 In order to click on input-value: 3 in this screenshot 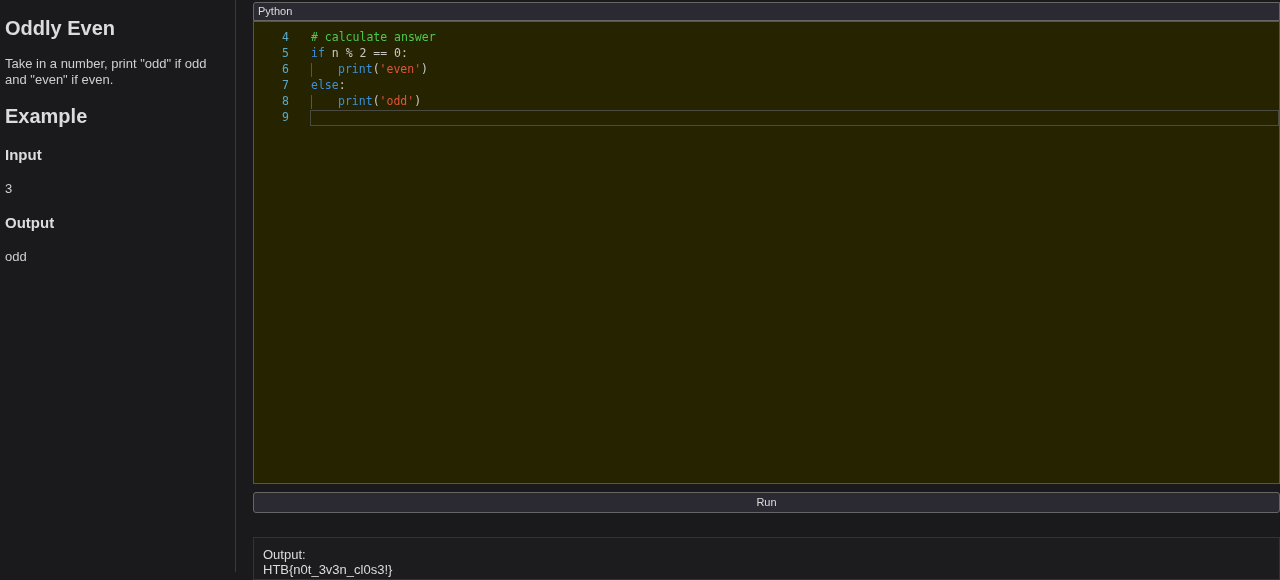, I will do `click(9, 188)`.